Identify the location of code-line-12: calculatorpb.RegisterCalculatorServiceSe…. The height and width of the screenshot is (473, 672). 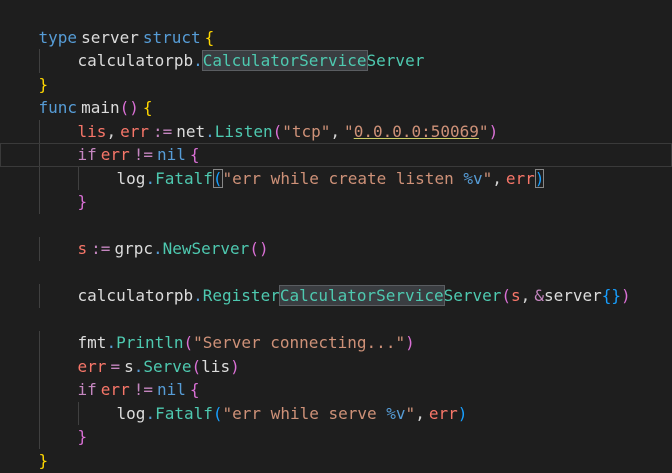
(336, 284).